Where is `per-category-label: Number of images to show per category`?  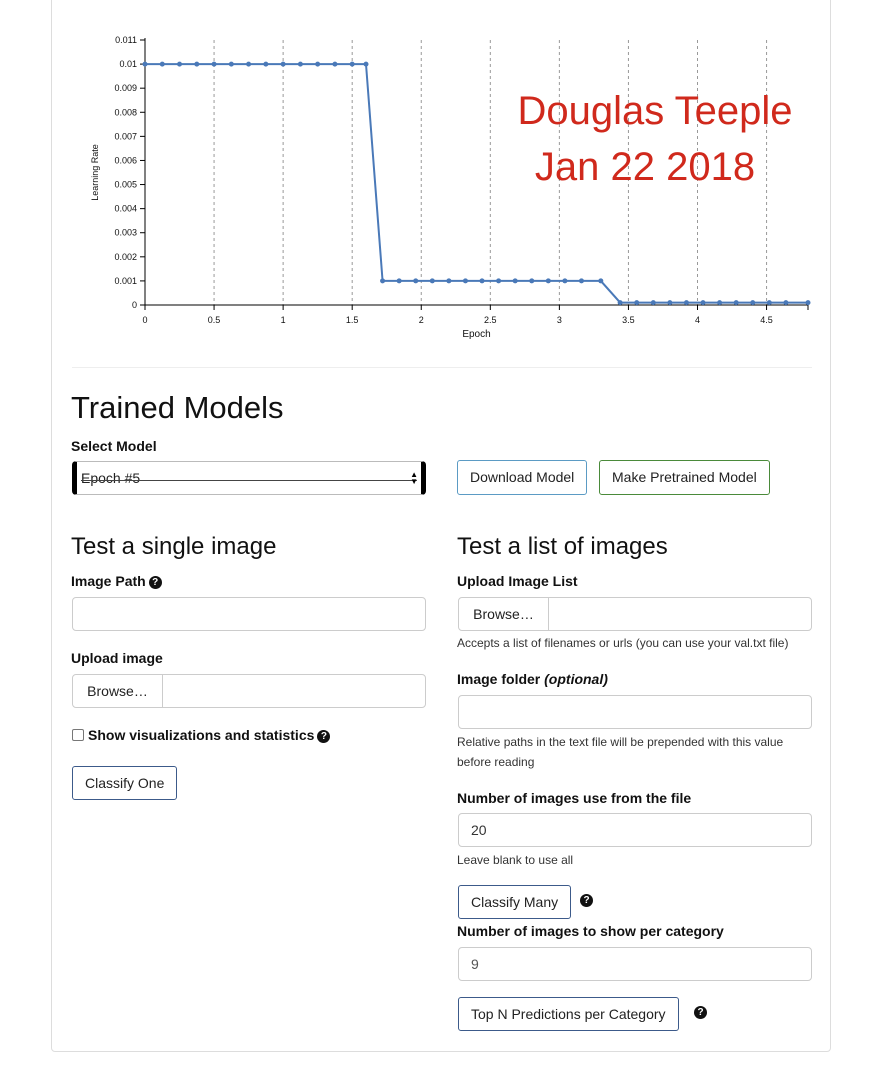 per-category-label: Number of images to show per category is located at coordinates (590, 931).